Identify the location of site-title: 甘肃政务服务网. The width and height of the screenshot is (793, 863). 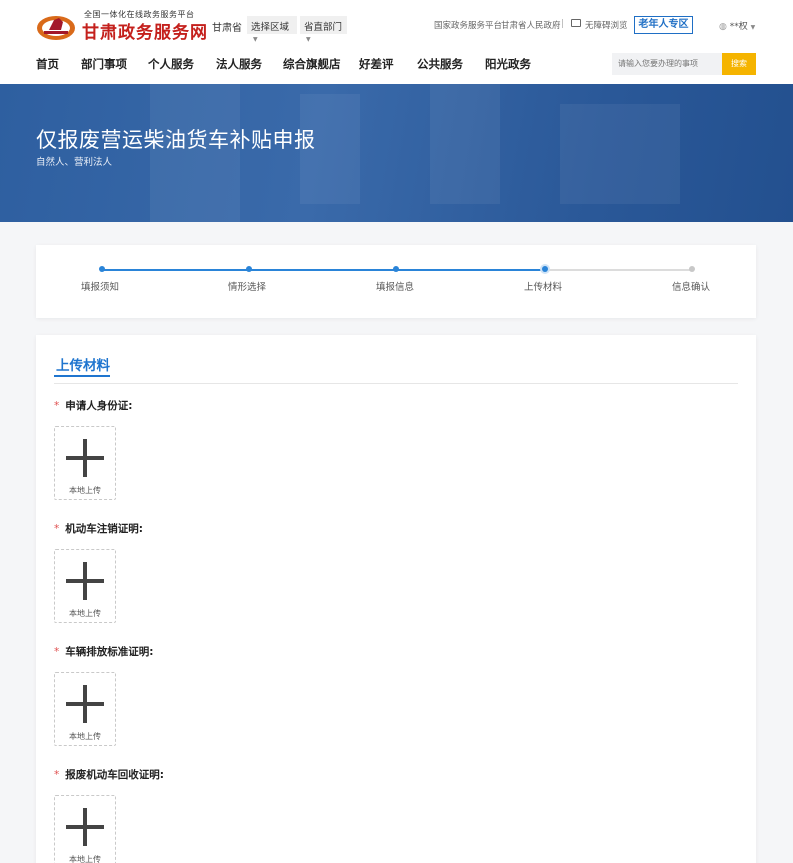
(145, 30).